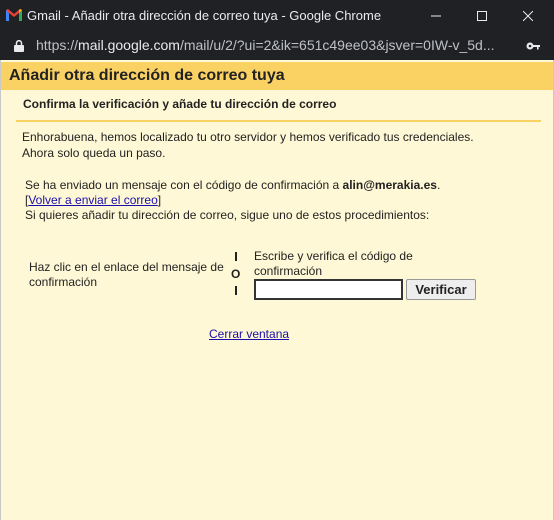 The image size is (554, 520). I want to click on separator-bar-bottom, so click(236, 290).